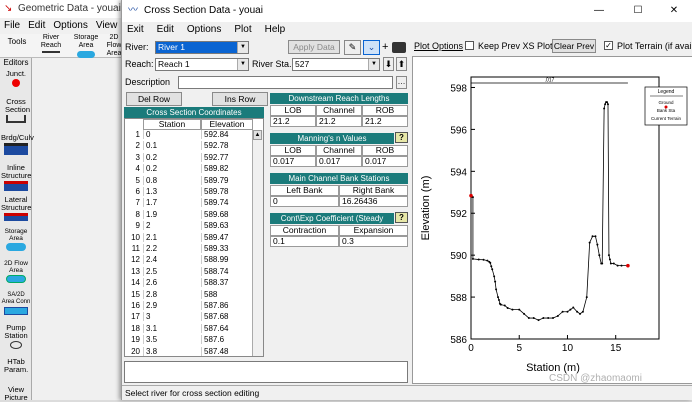  What do you see at coordinates (70, 25) in the screenshot?
I see `bg-menu-options: Options` at bounding box center [70, 25].